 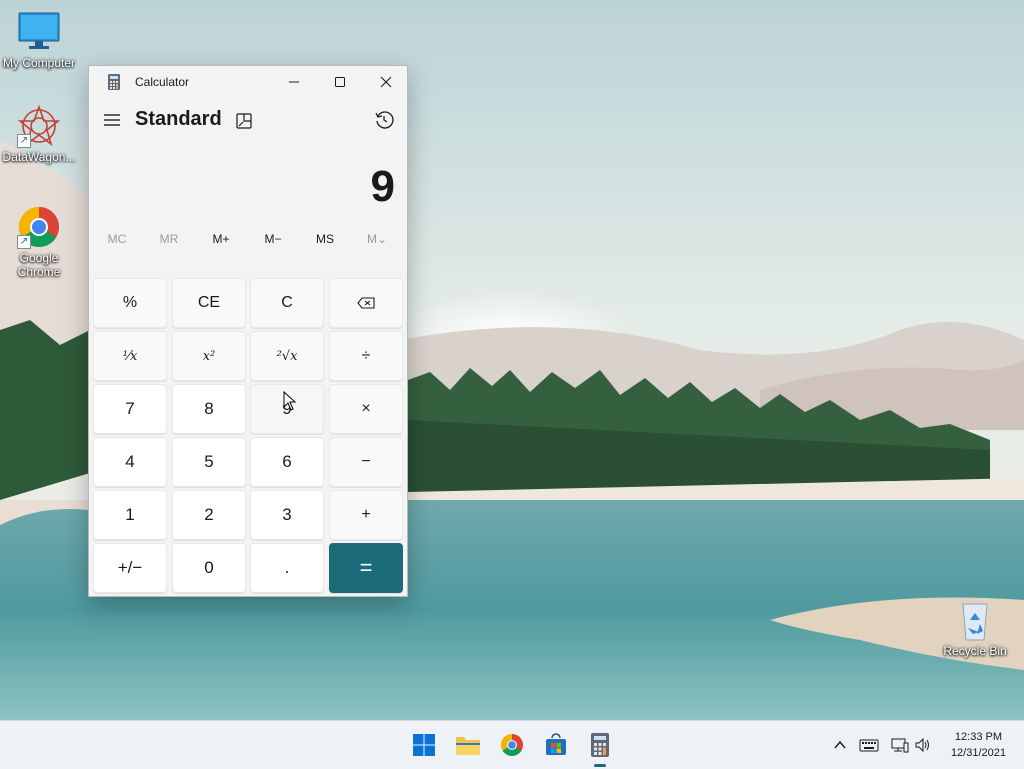 I want to click on desktop-icon-recycle-bin: Recycle Bin, so click(x=975, y=628).